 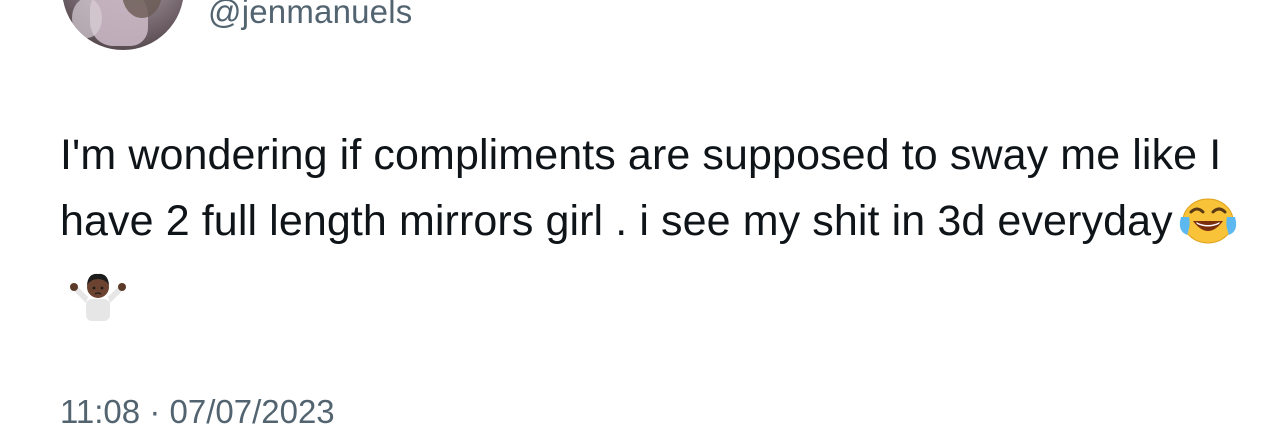 What do you see at coordinates (1208, 229) in the screenshot?
I see `face-with-tears-of-joy-icon` at bounding box center [1208, 229].